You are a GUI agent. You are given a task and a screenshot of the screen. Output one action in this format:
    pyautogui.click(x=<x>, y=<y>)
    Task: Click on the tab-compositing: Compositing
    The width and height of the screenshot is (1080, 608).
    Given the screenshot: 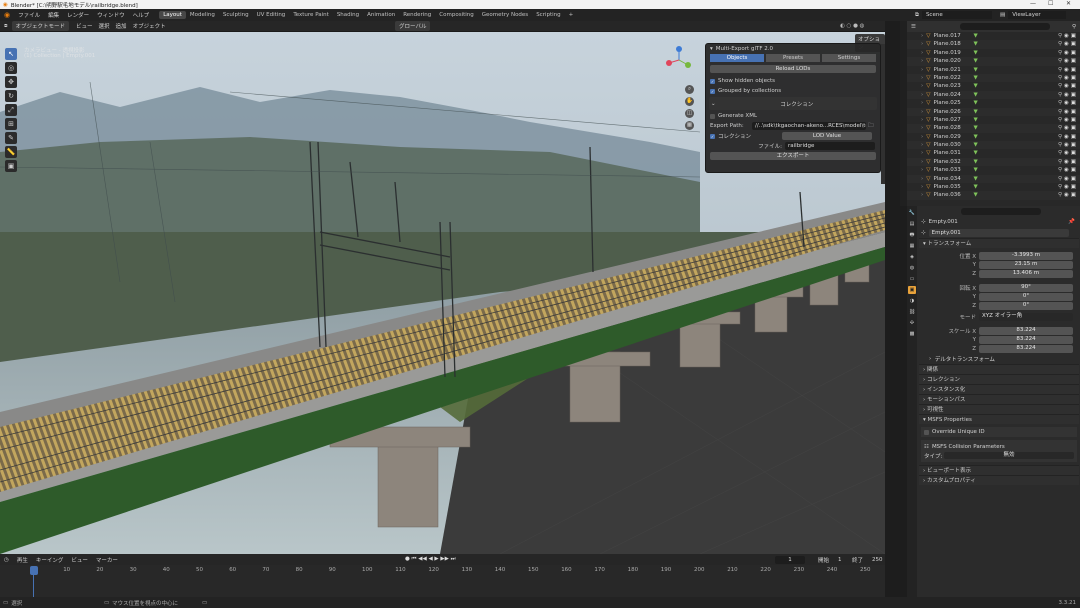 What is the action you would take?
    pyautogui.click(x=456, y=15)
    